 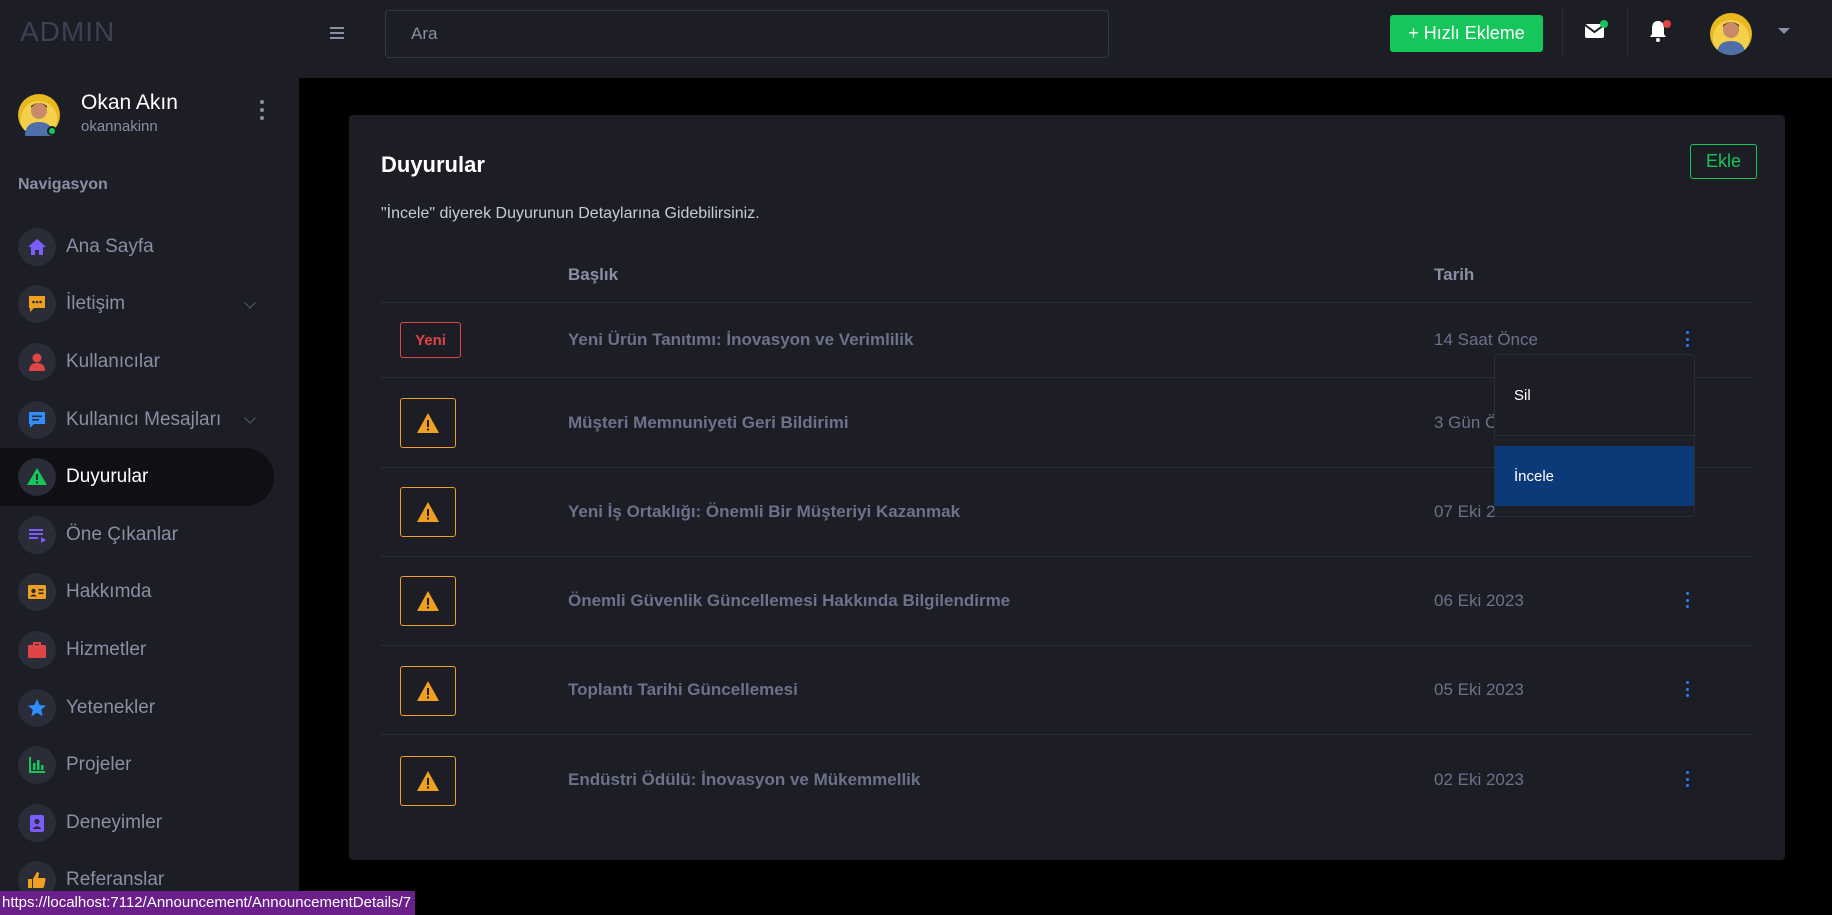 I want to click on nav-heading: Navigasyon, so click(x=63, y=184).